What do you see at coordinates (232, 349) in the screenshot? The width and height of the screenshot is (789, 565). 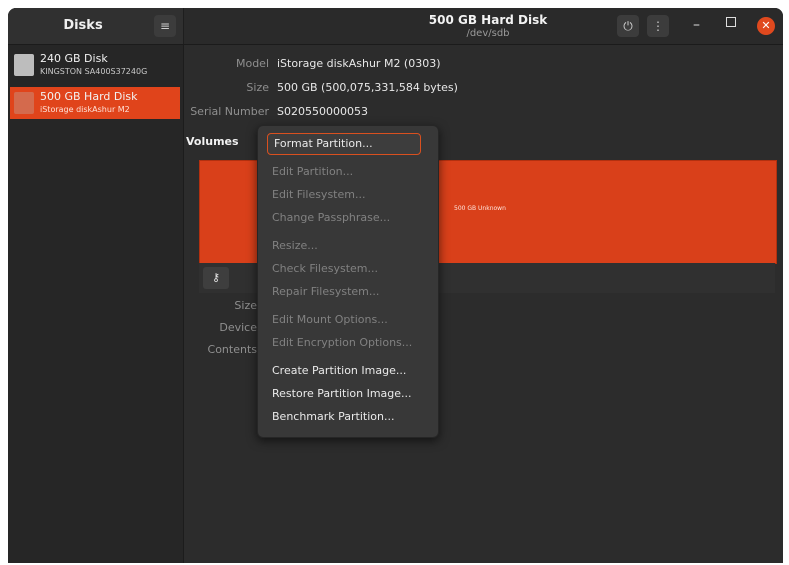 I see `contents-label: Contents` at bounding box center [232, 349].